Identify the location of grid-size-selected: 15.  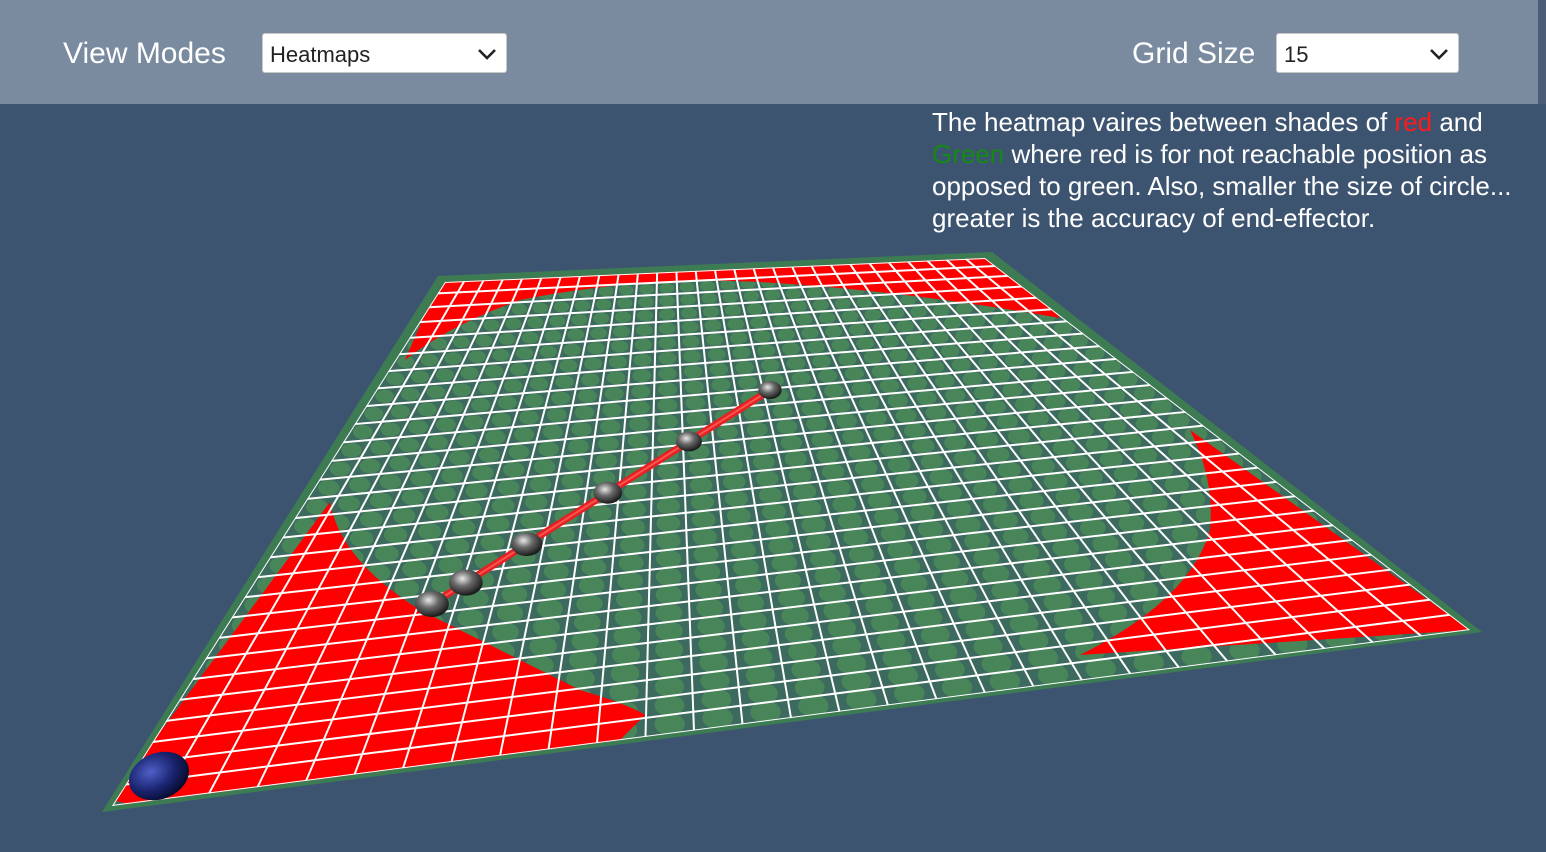
(1296, 54).